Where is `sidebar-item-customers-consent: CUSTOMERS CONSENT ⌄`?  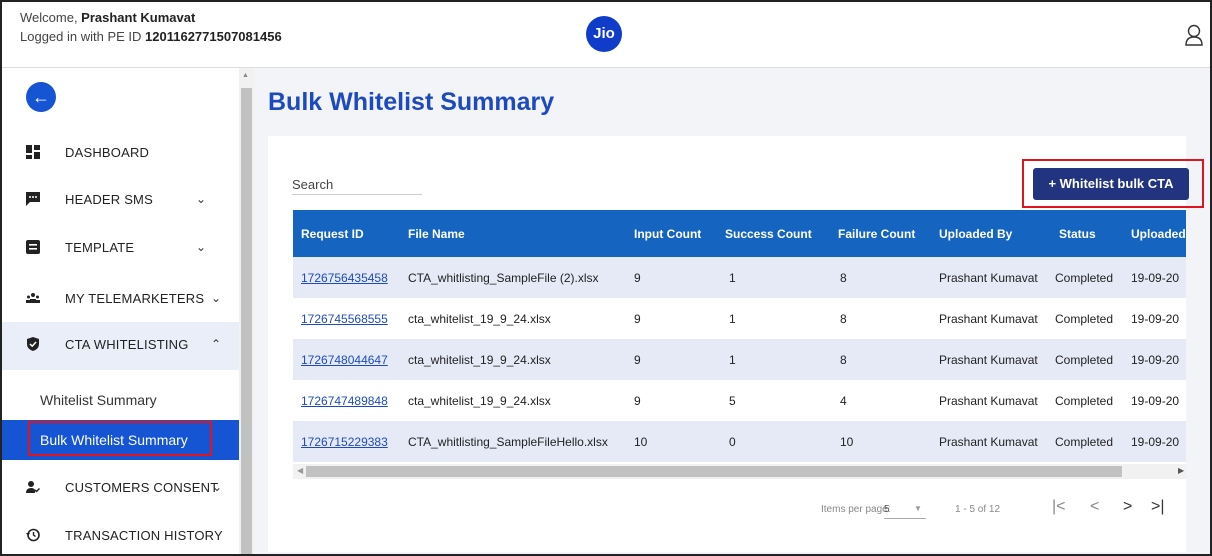 sidebar-item-customers-consent: CUSTOMERS CONSENT ⌄ is located at coordinates (120, 489).